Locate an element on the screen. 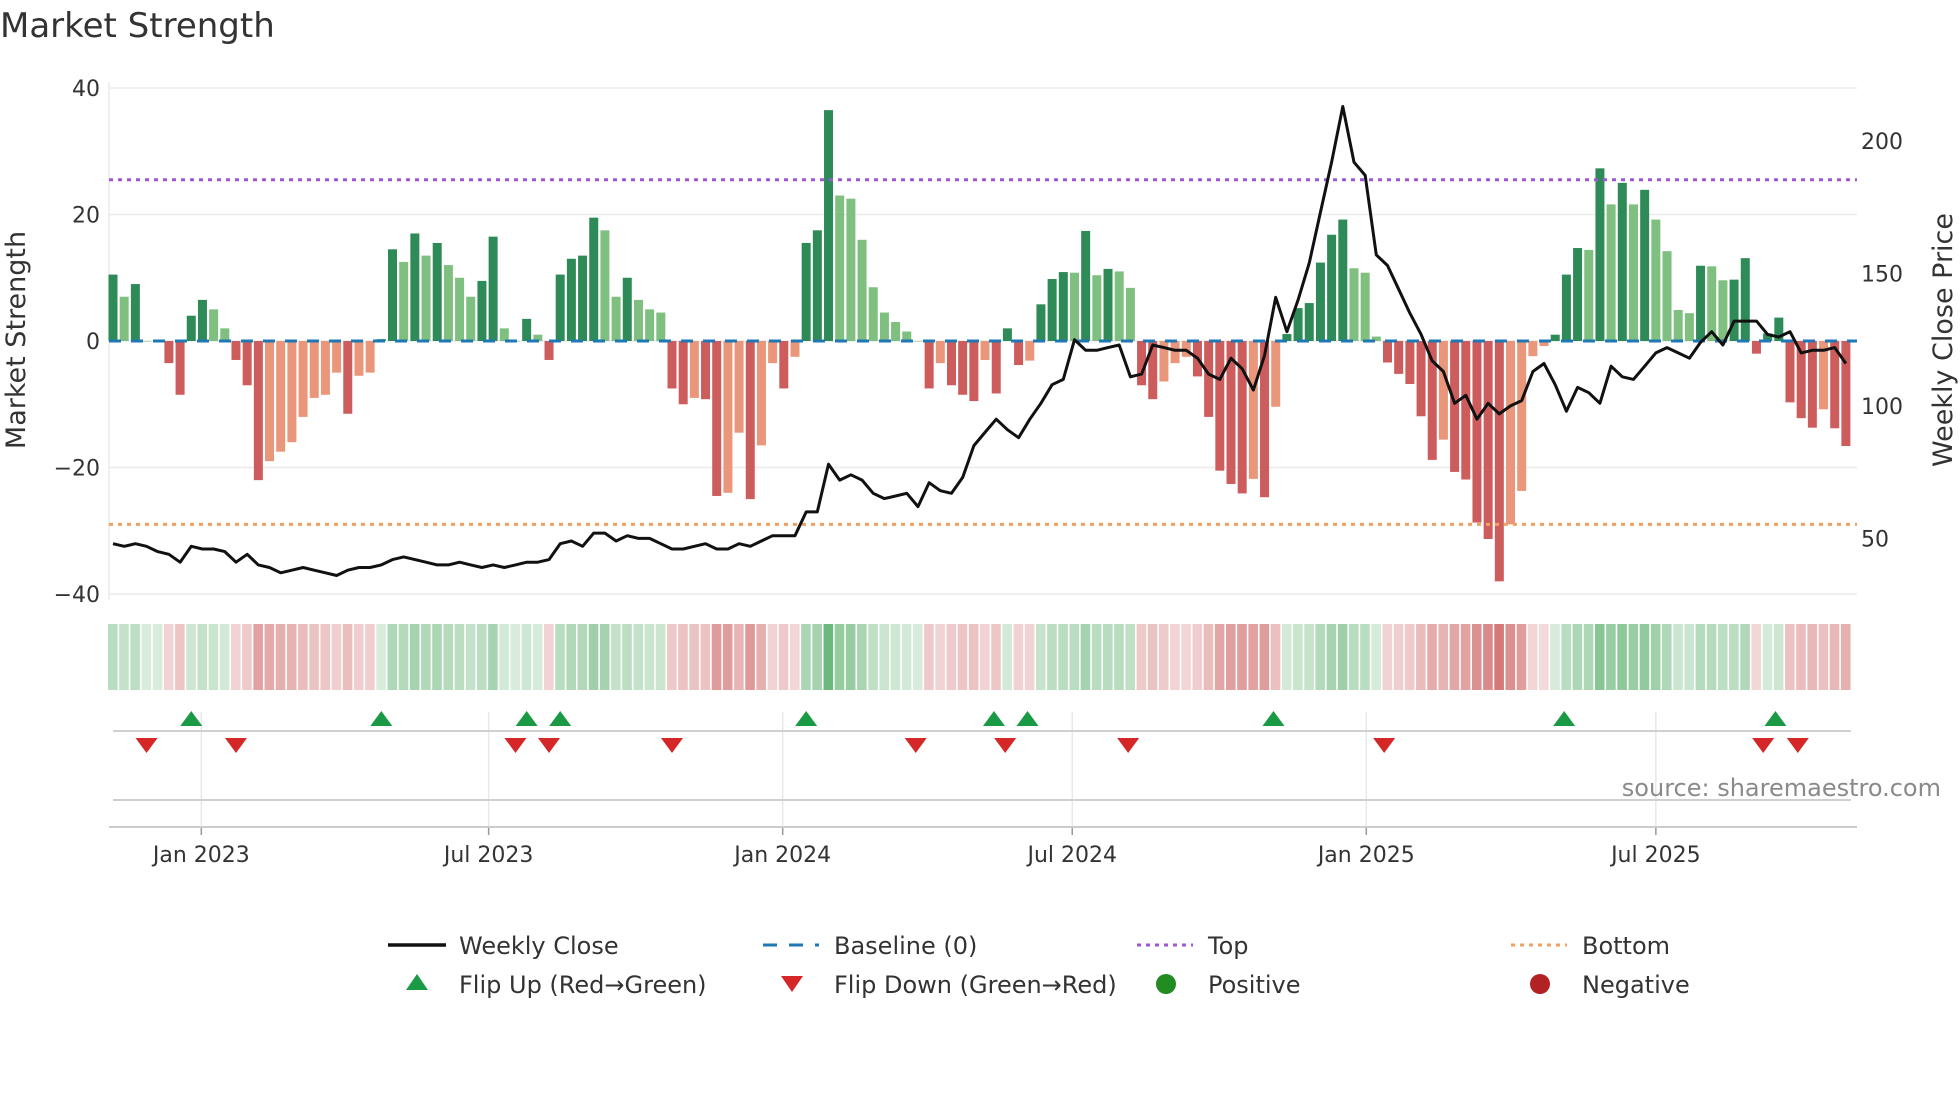 The image size is (1960, 1102). legend-label: Positive is located at coordinates (1254, 985).